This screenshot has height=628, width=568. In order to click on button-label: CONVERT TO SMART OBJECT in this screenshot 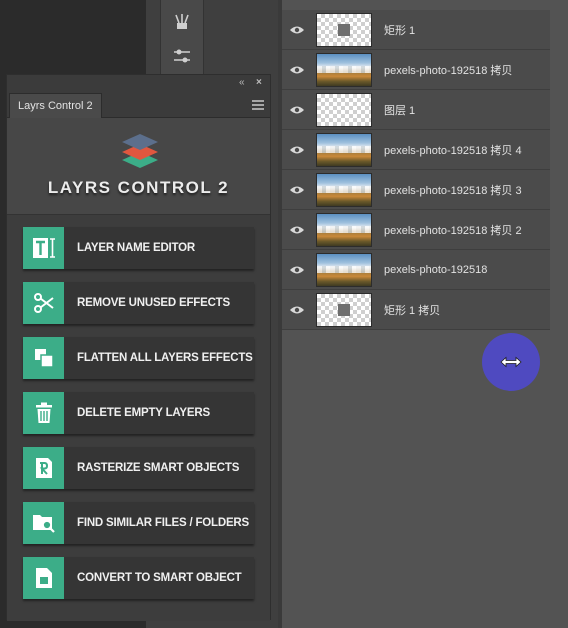, I will do `click(159, 578)`.